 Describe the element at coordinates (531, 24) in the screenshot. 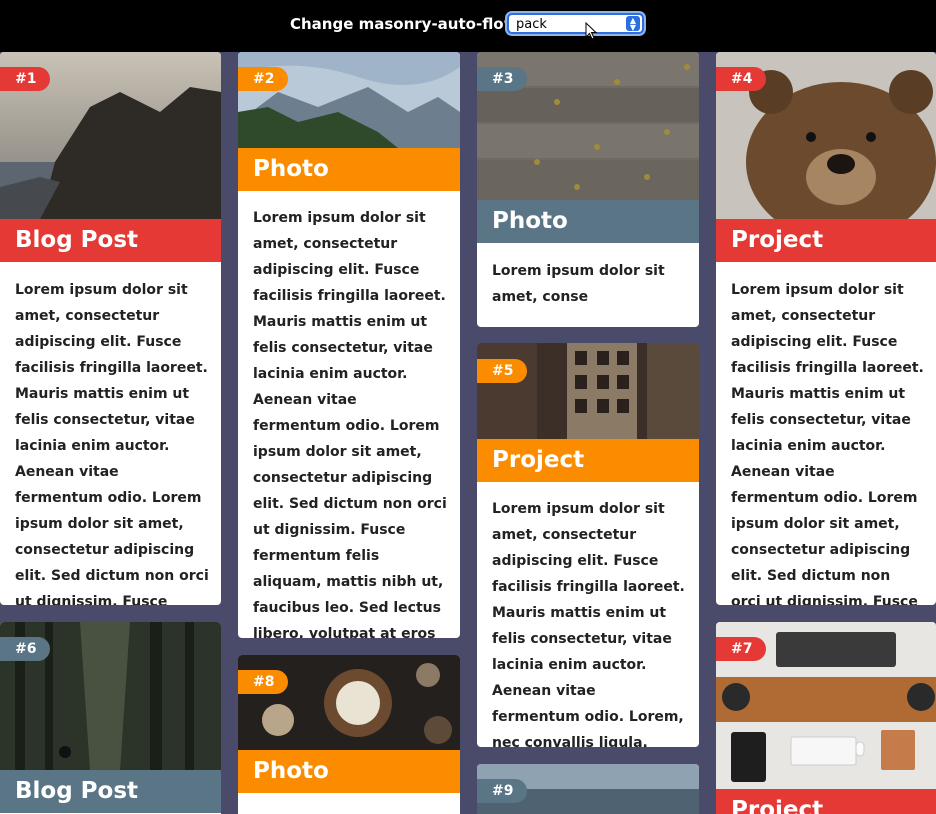

I see `select-value: pack` at that location.